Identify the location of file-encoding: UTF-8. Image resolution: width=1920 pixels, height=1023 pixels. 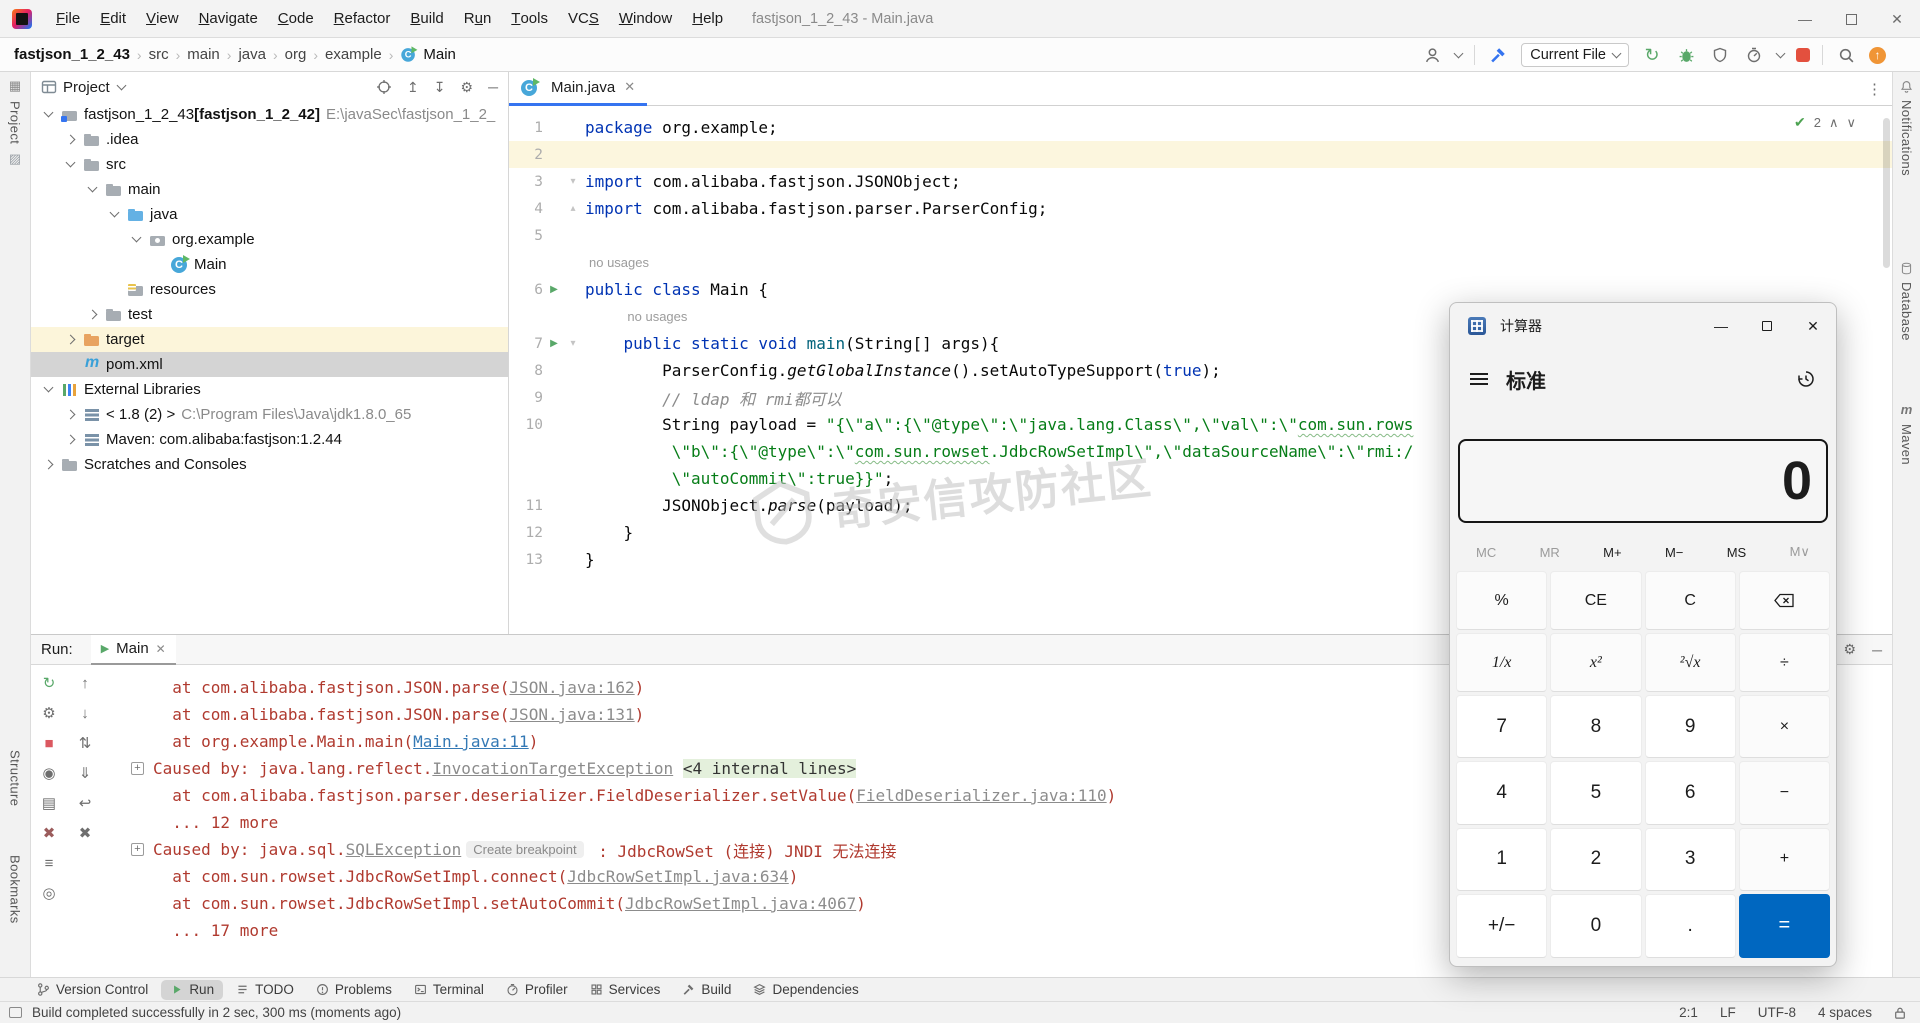
(1777, 1012).